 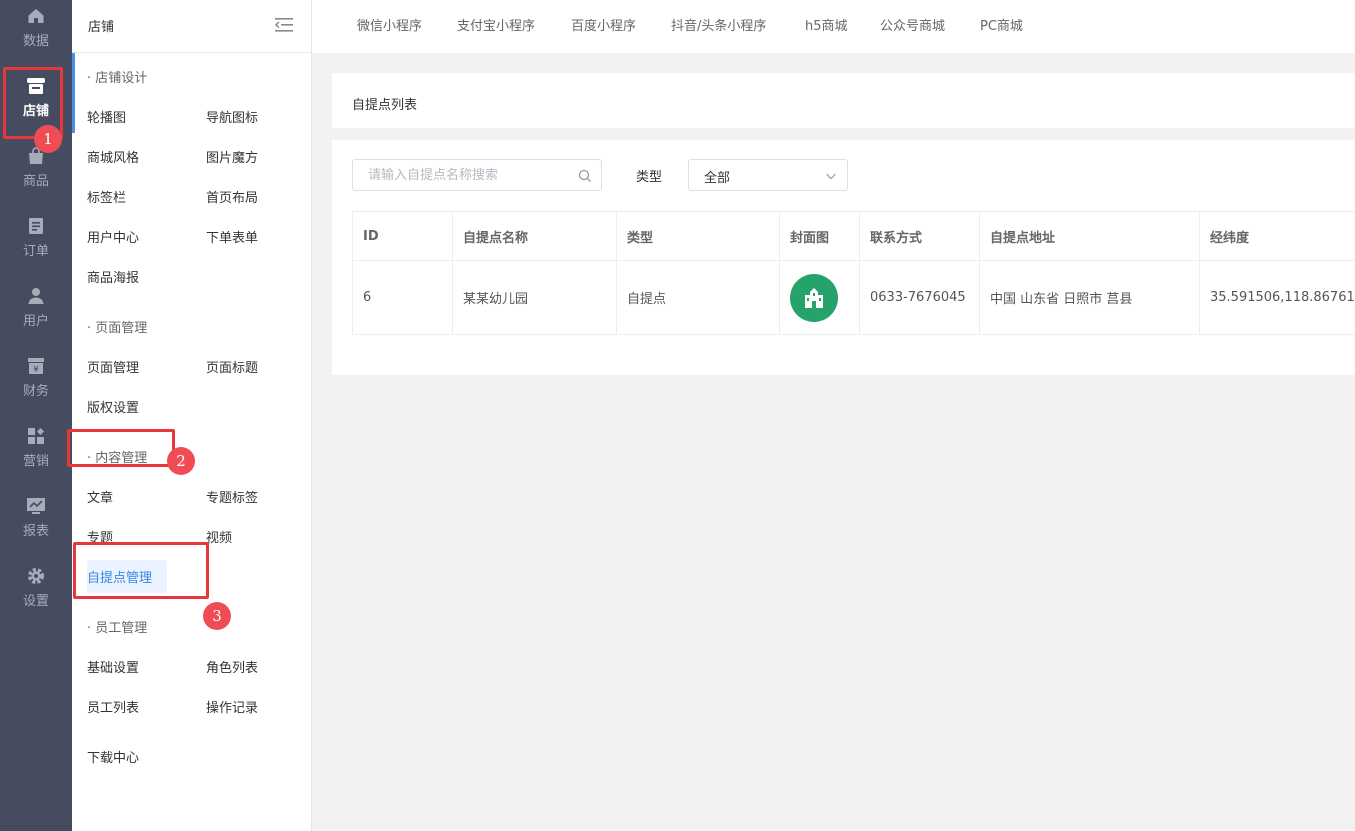 What do you see at coordinates (912, 24) in the screenshot?
I see `tab-official-account: 公众号商城` at bounding box center [912, 24].